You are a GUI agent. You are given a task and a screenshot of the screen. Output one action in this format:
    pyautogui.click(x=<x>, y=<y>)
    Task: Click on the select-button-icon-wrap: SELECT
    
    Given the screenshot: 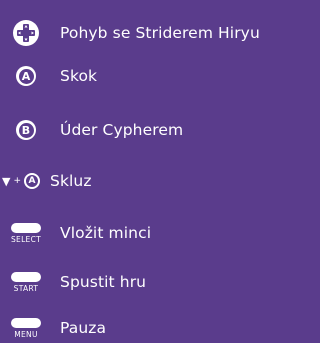 What is the action you would take?
    pyautogui.click(x=26, y=233)
    